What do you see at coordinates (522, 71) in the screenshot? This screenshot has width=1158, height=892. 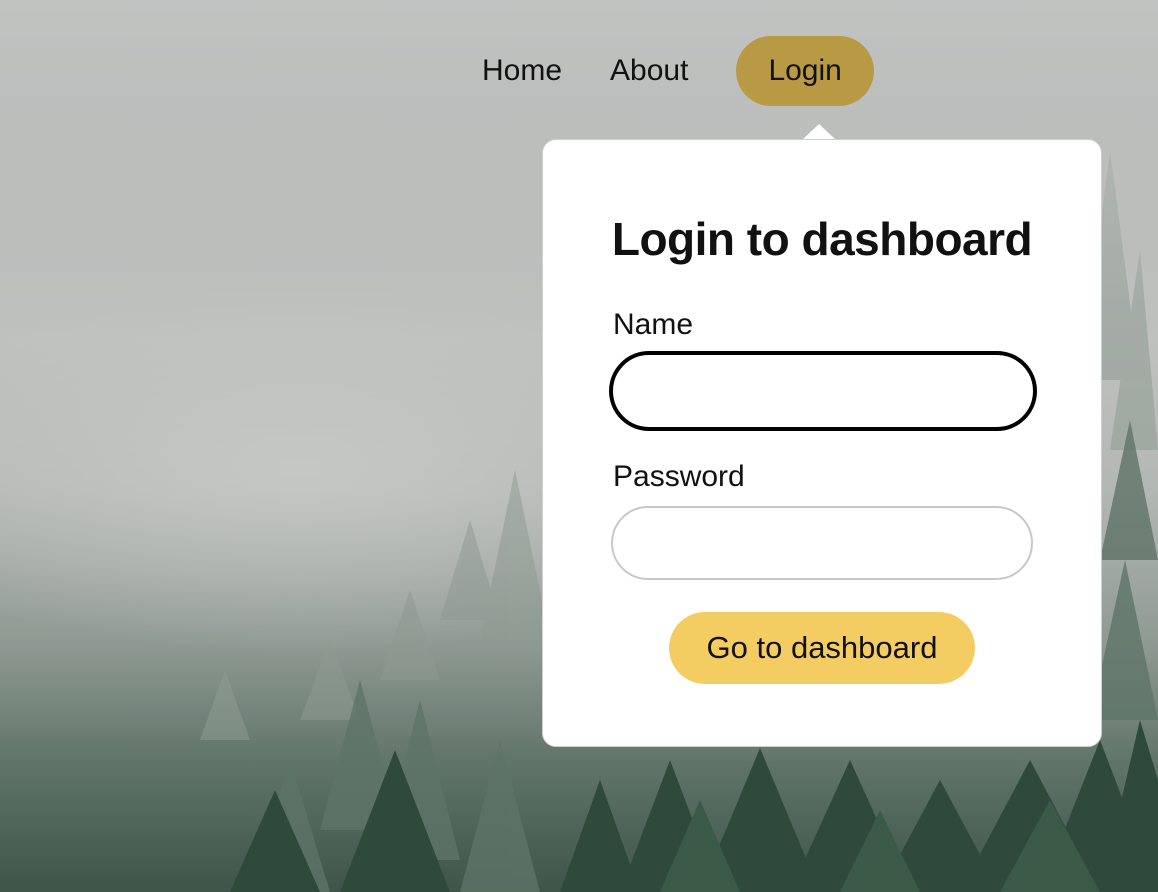 I see `nav-home-link: Home` at bounding box center [522, 71].